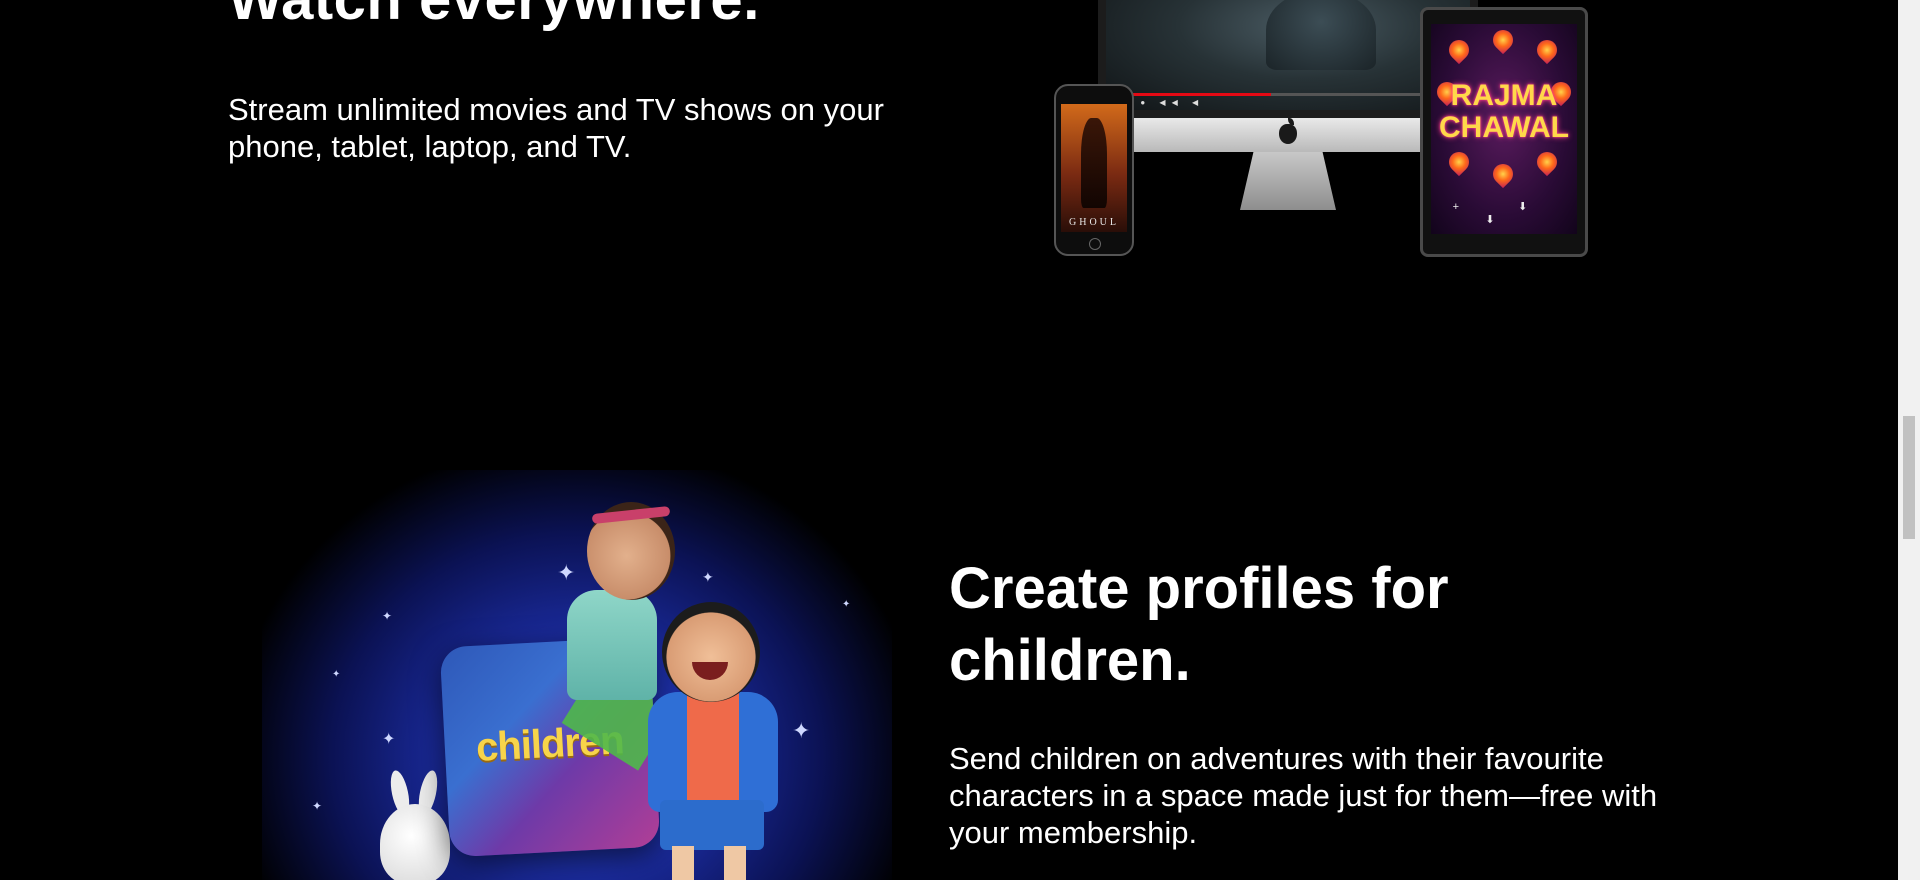 This screenshot has height=880, width=1920. What do you see at coordinates (1094, 222) in the screenshot?
I see `phone-poster-title: GHOUL` at bounding box center [1094, 222].